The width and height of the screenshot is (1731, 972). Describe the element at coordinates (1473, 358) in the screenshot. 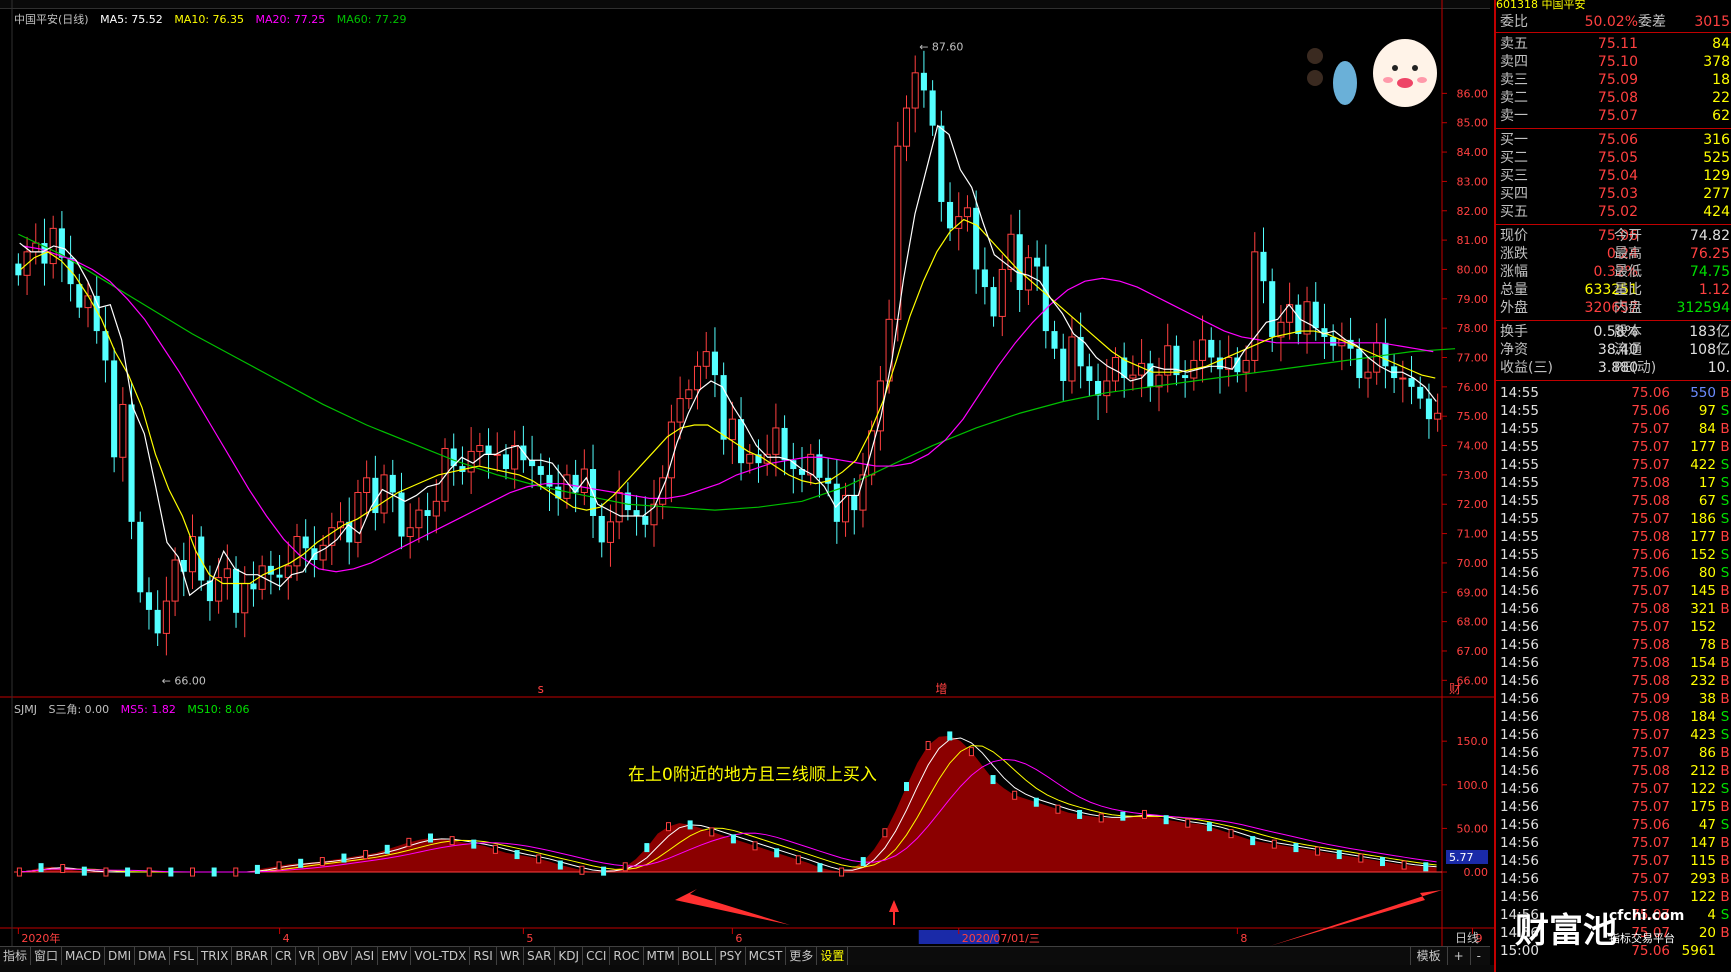

I see `price-tick-label: 77.00` at that location.